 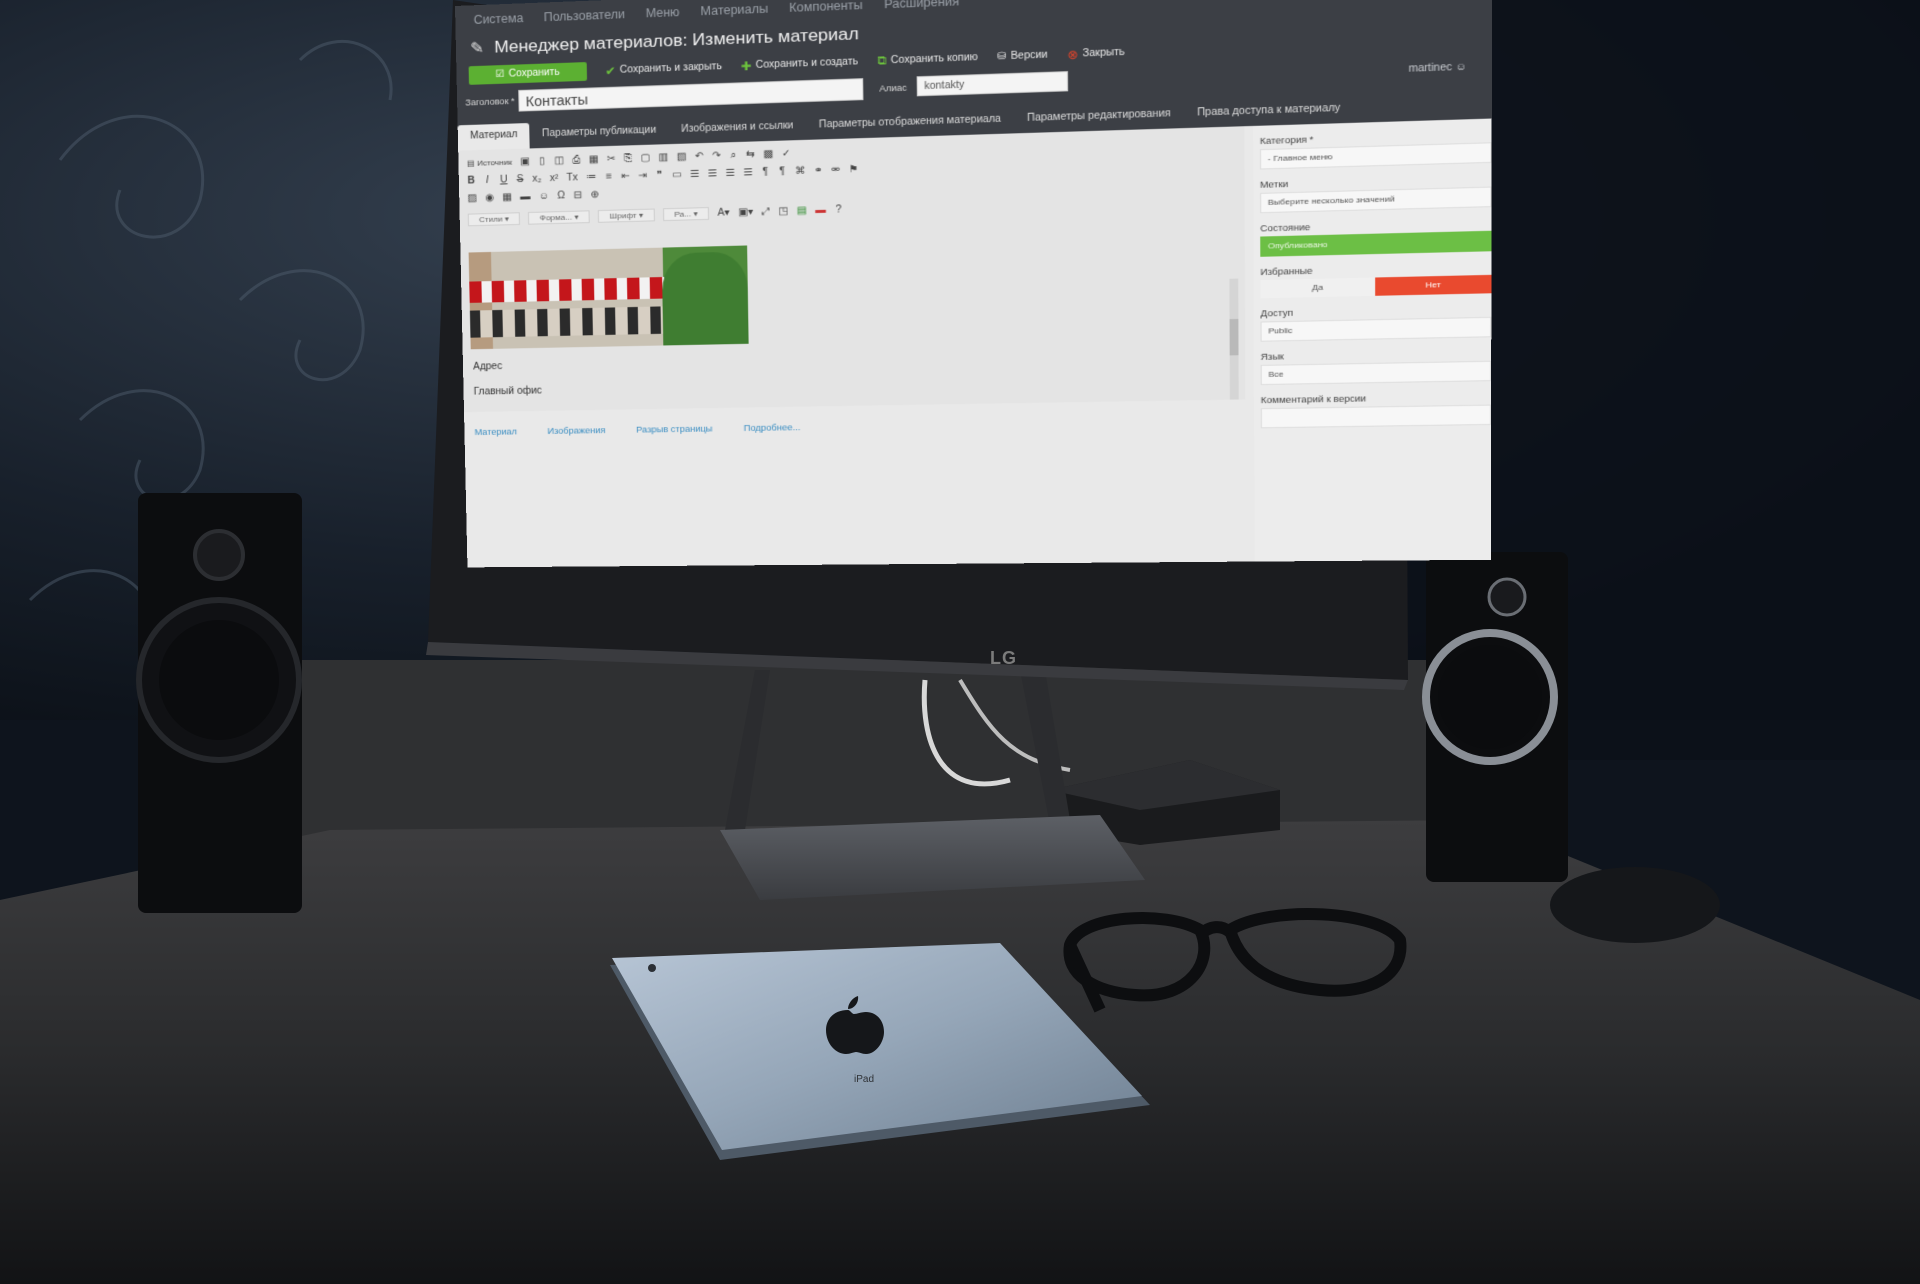 What do you see at coordinates (578, 194) in the screenshot?
I see `pagebreak-icon: ⊟` at bounding box center [578, 194].